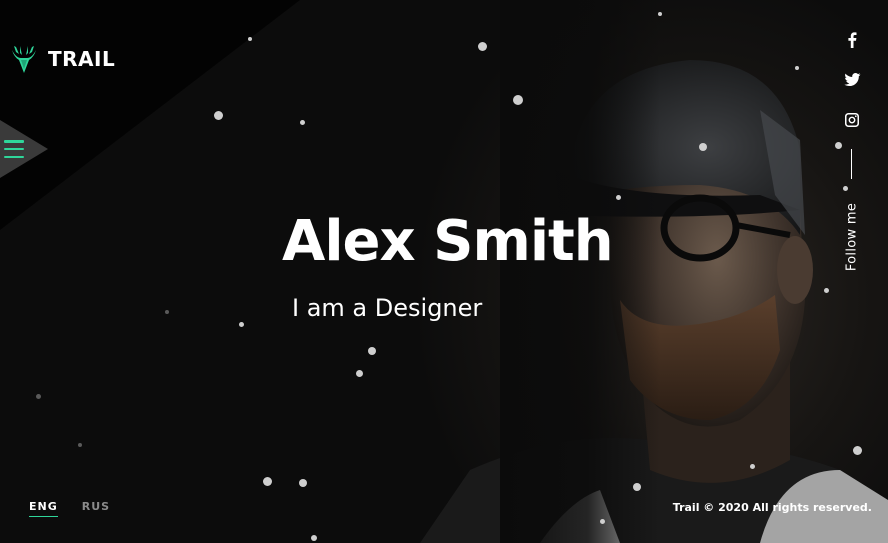  I want to click on follow-divider, so click(851, 164).